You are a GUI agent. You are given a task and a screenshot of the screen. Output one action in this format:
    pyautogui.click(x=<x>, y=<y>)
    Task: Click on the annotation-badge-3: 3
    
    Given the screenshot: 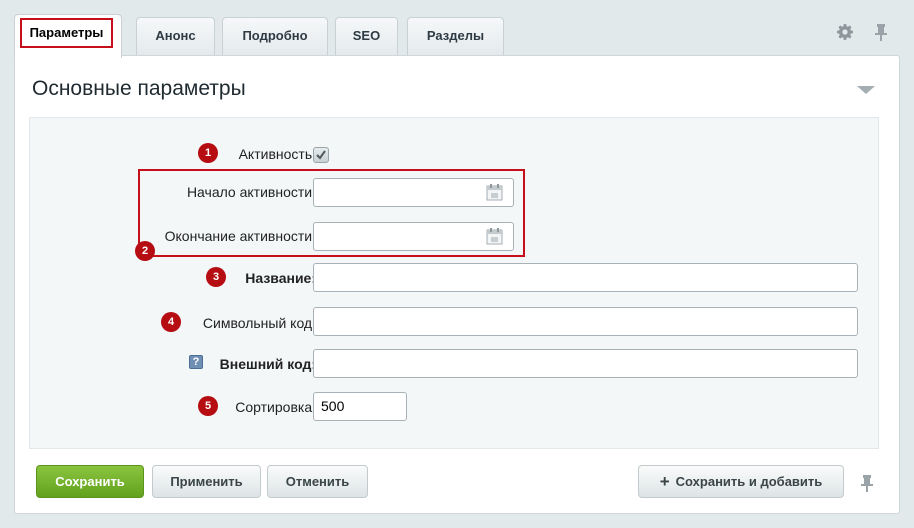 What is the action you would take?
    pyautogui.click(x=216, y=277)
    